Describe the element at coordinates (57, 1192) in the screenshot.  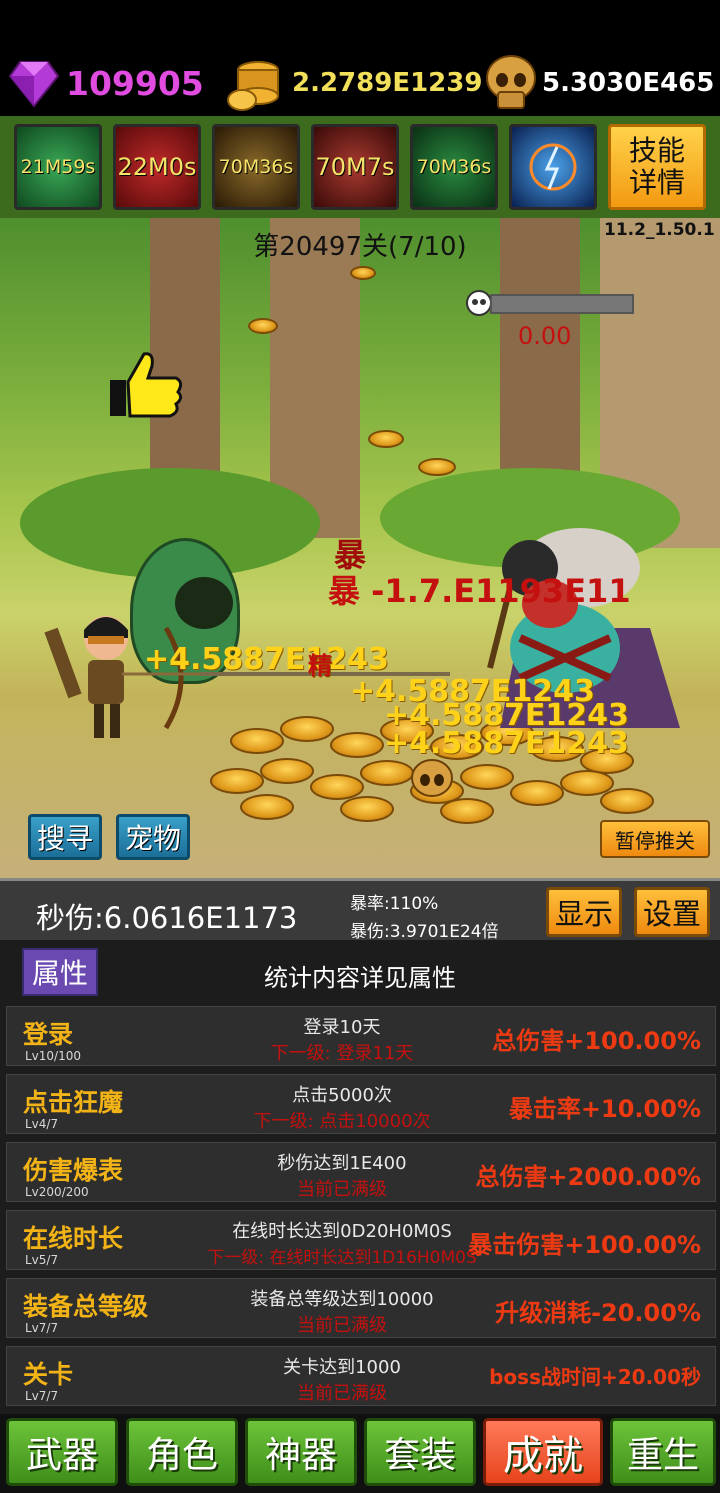
I see `achievement-level: Lv200/200` at that location.